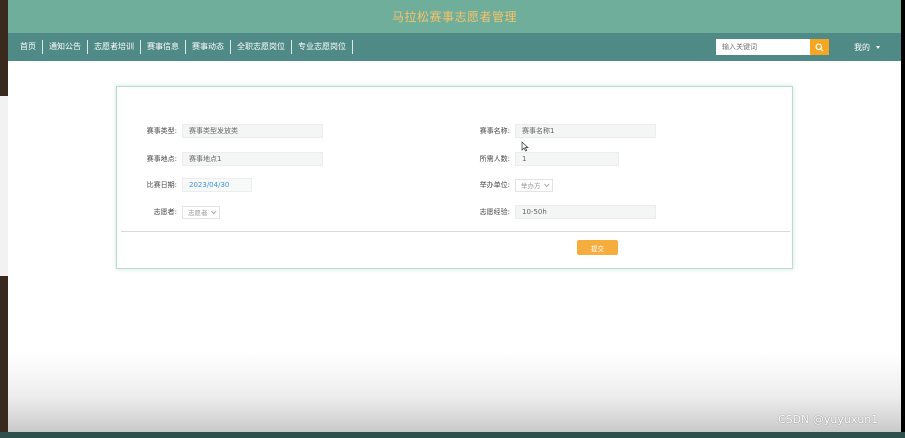 This screenshot has height=438, width=905. I want to click on form-row-required-count: 所需人数: 1, so click(539, 159).